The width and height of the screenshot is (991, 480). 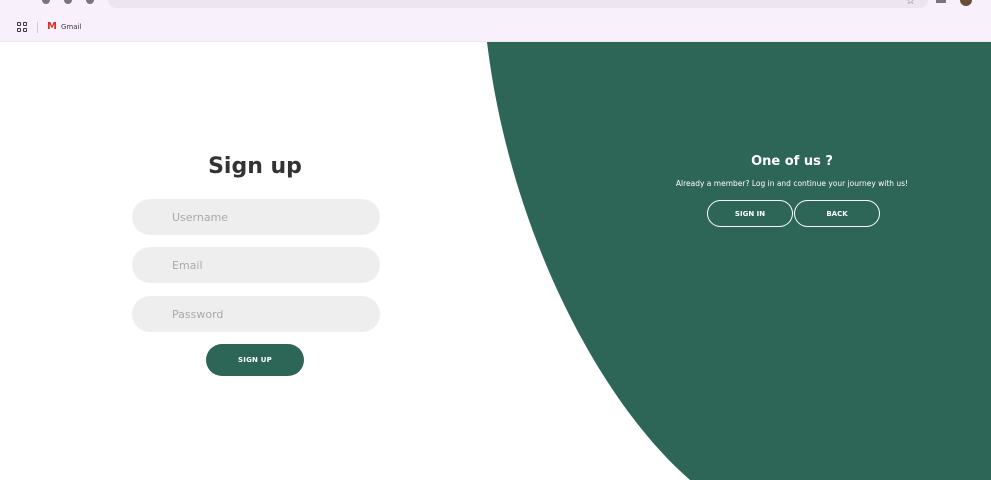 I want to click on bookmark-label: Gmail, so click(x=71, y=27).